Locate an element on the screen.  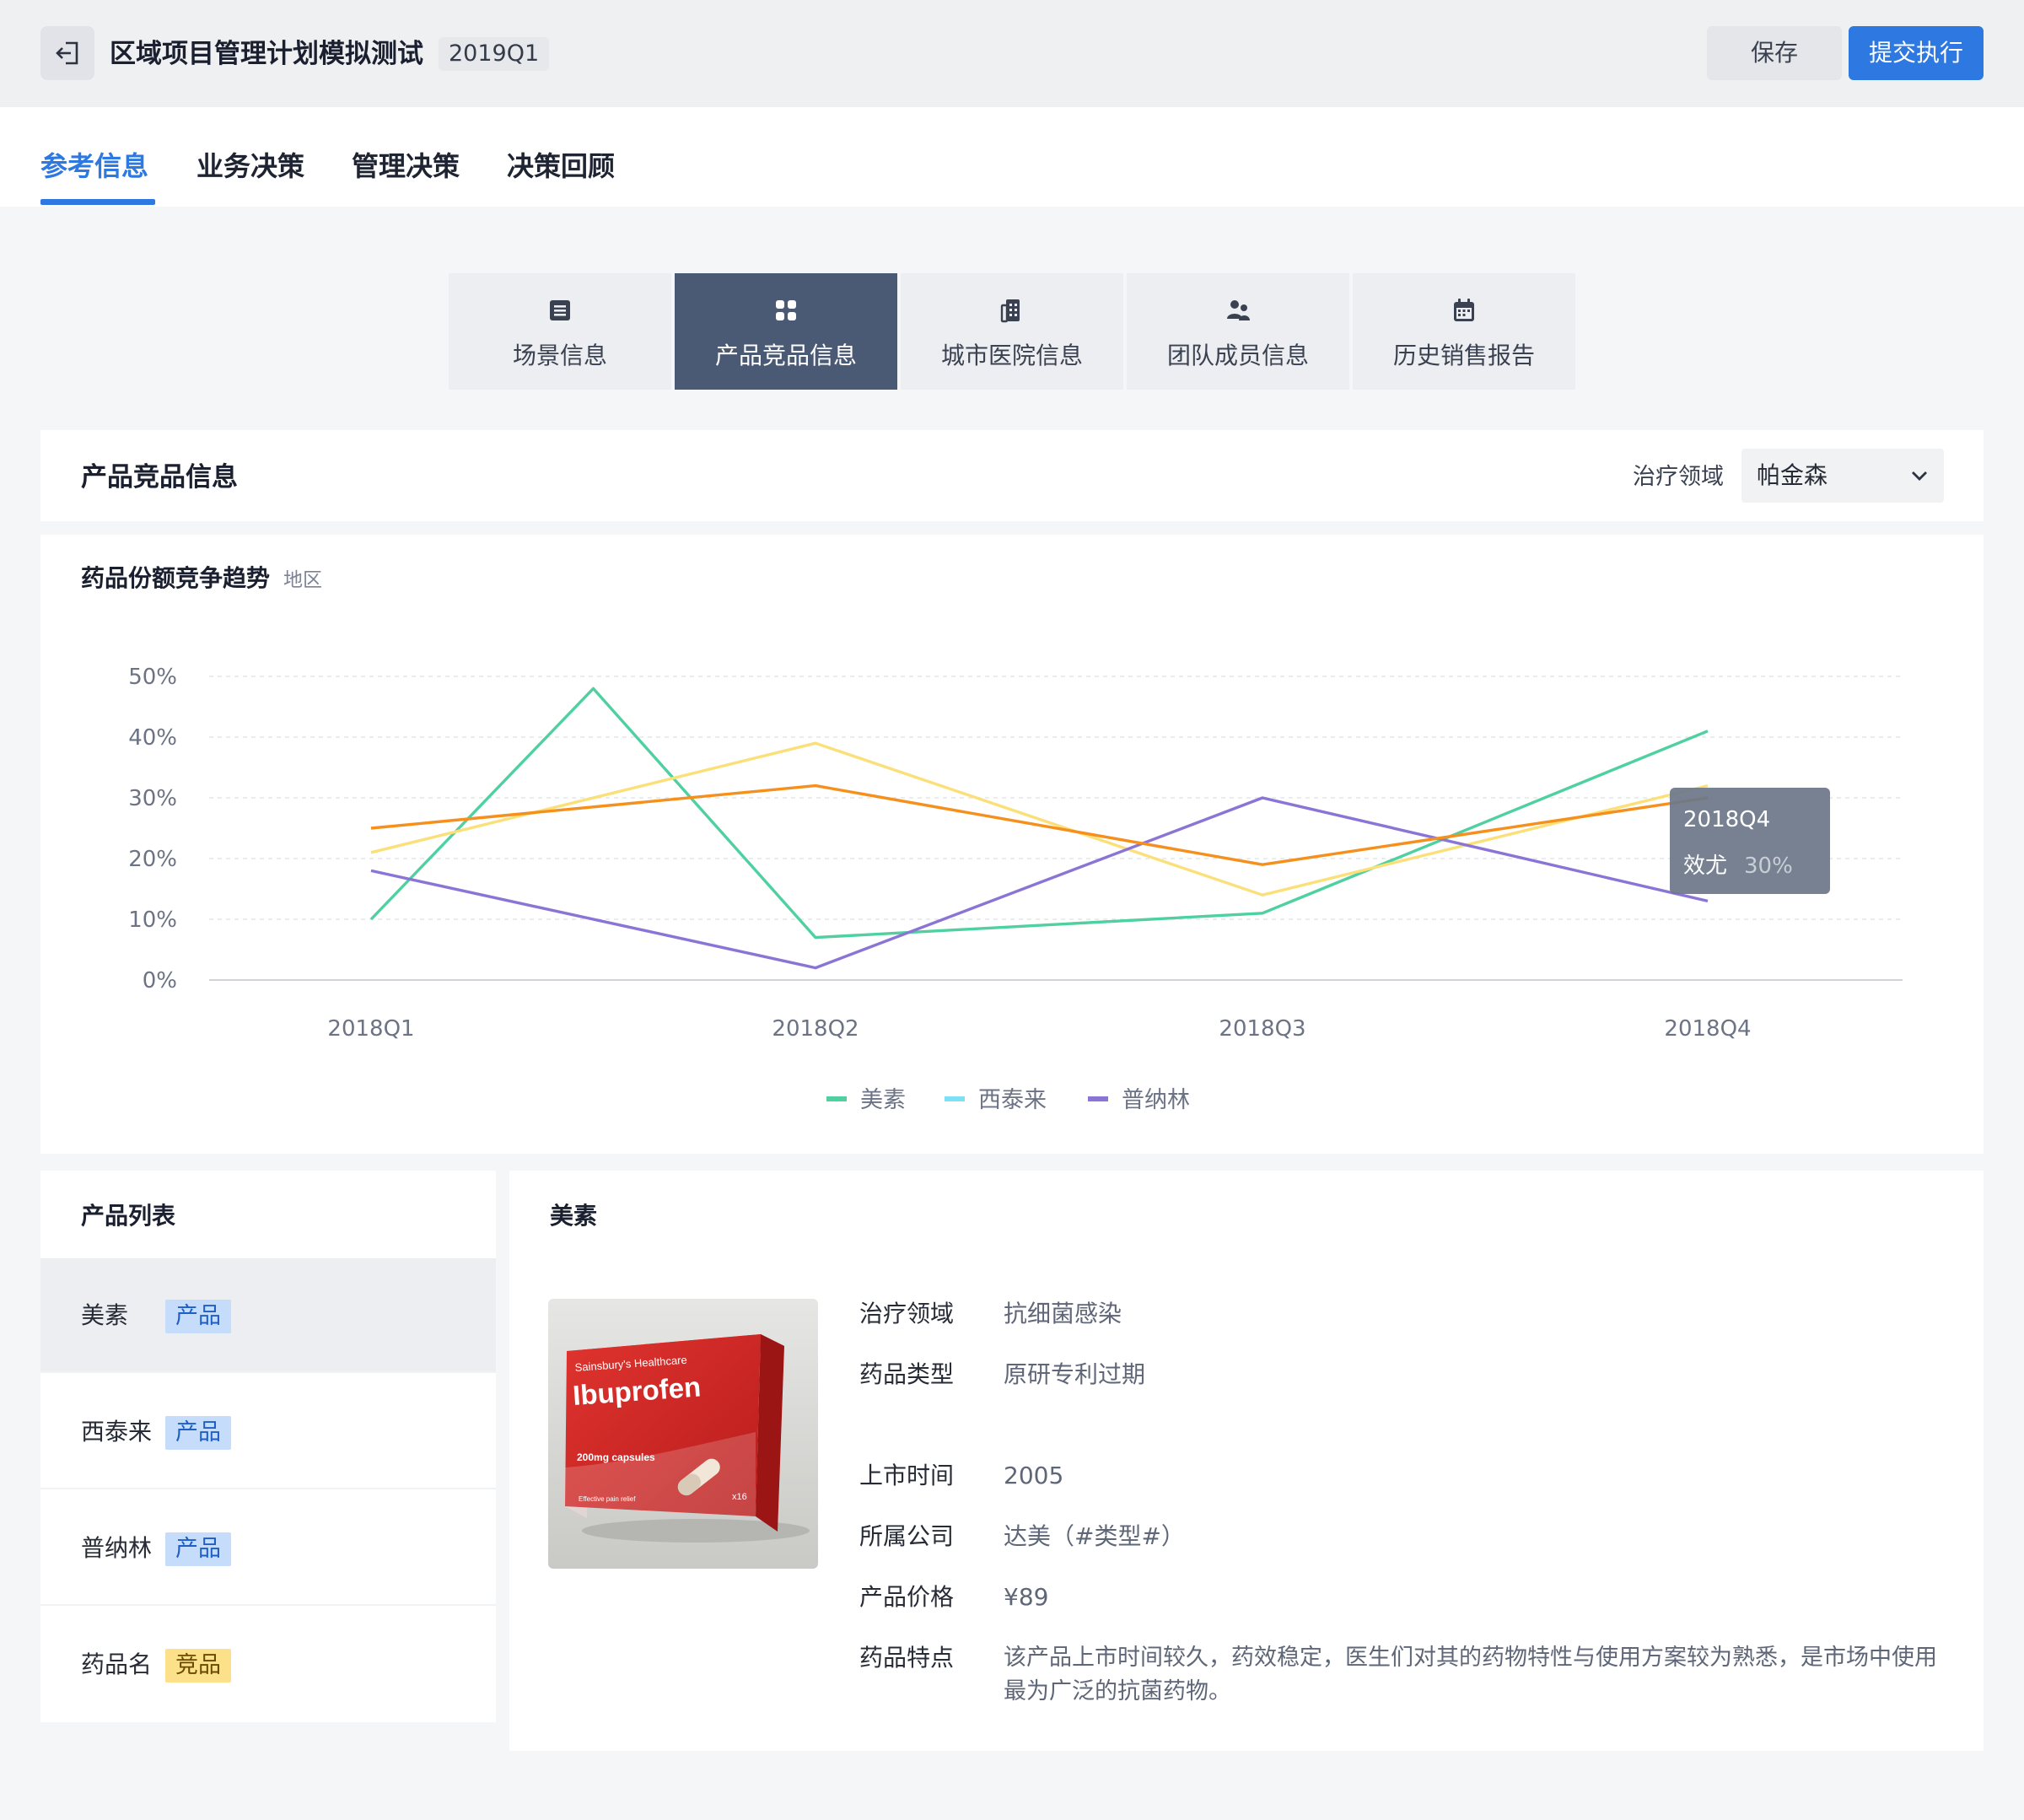
therapy-area-value: 抗细菌感染 is located at coordinates (1063, 1313).